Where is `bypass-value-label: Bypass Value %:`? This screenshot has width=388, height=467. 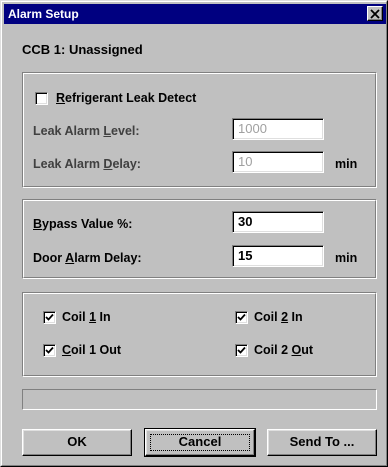
bypass-value-label: Bypass Value %: is located at coordinates (83, 224).